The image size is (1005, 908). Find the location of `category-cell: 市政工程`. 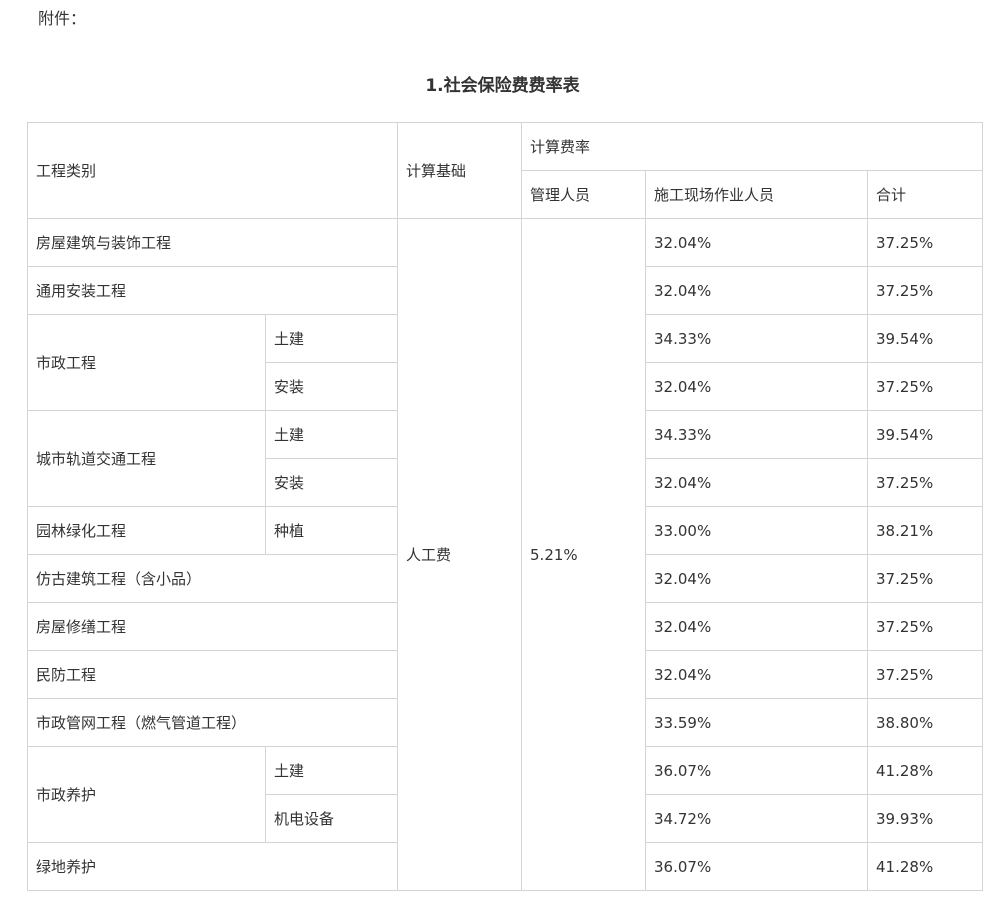

category-cell: 市政工程 is located at coordinates (146, 362).